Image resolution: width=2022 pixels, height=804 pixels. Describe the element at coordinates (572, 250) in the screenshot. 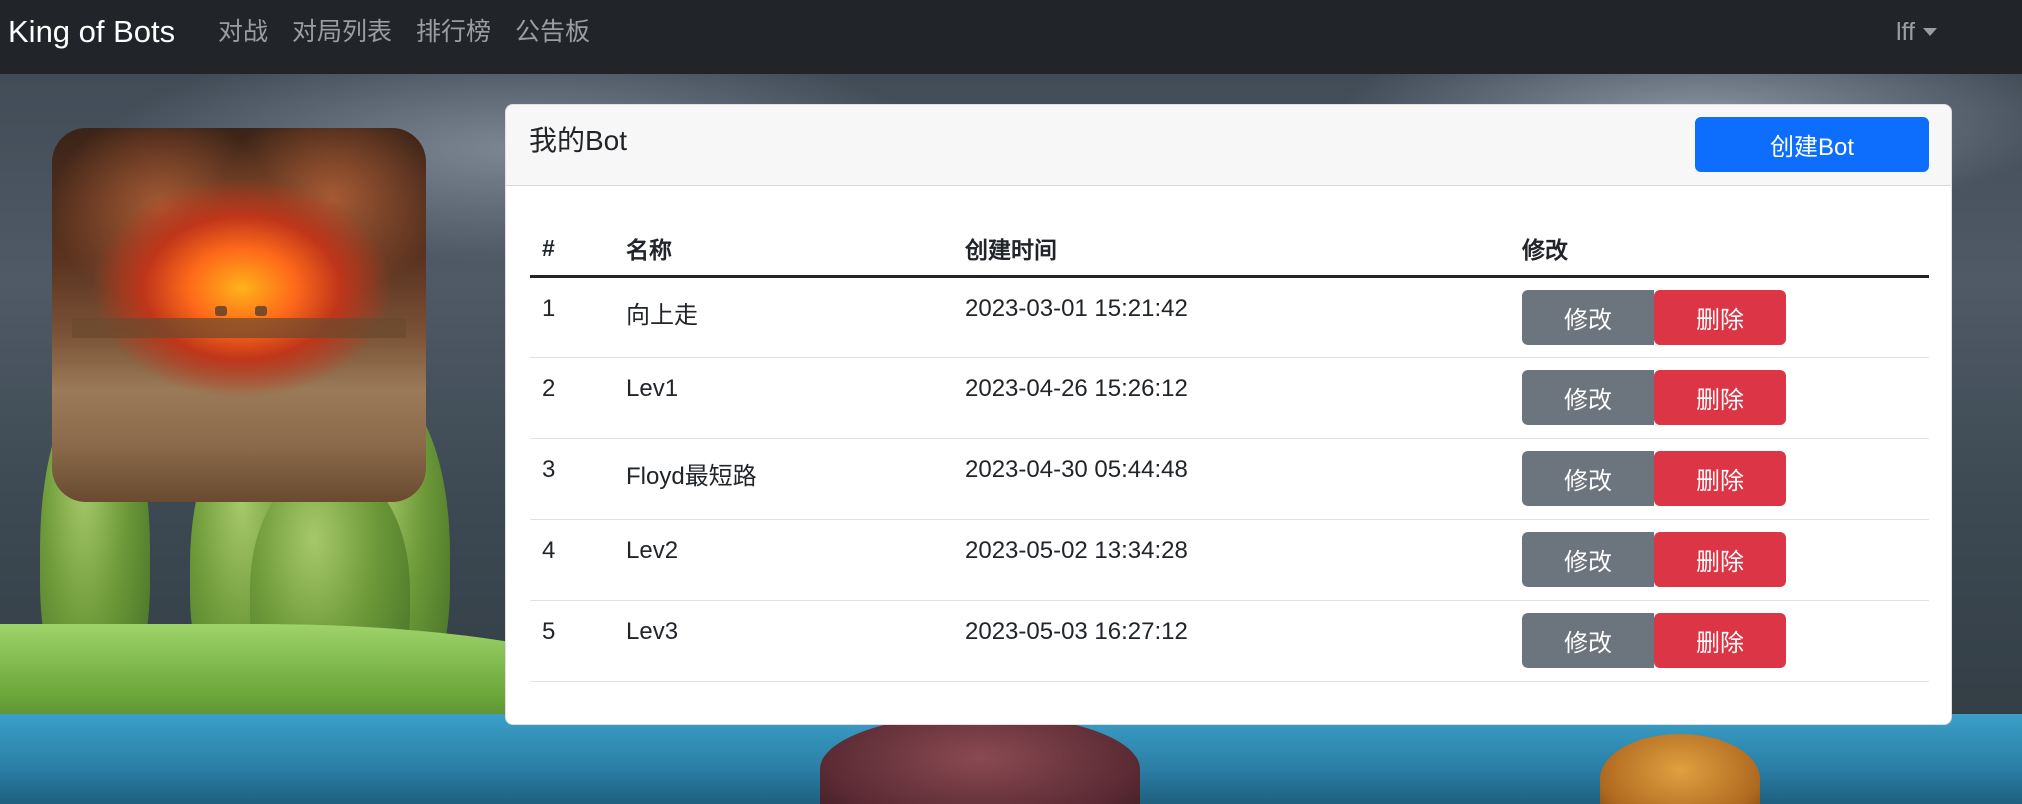

I see `column-header-index: #` at that location.